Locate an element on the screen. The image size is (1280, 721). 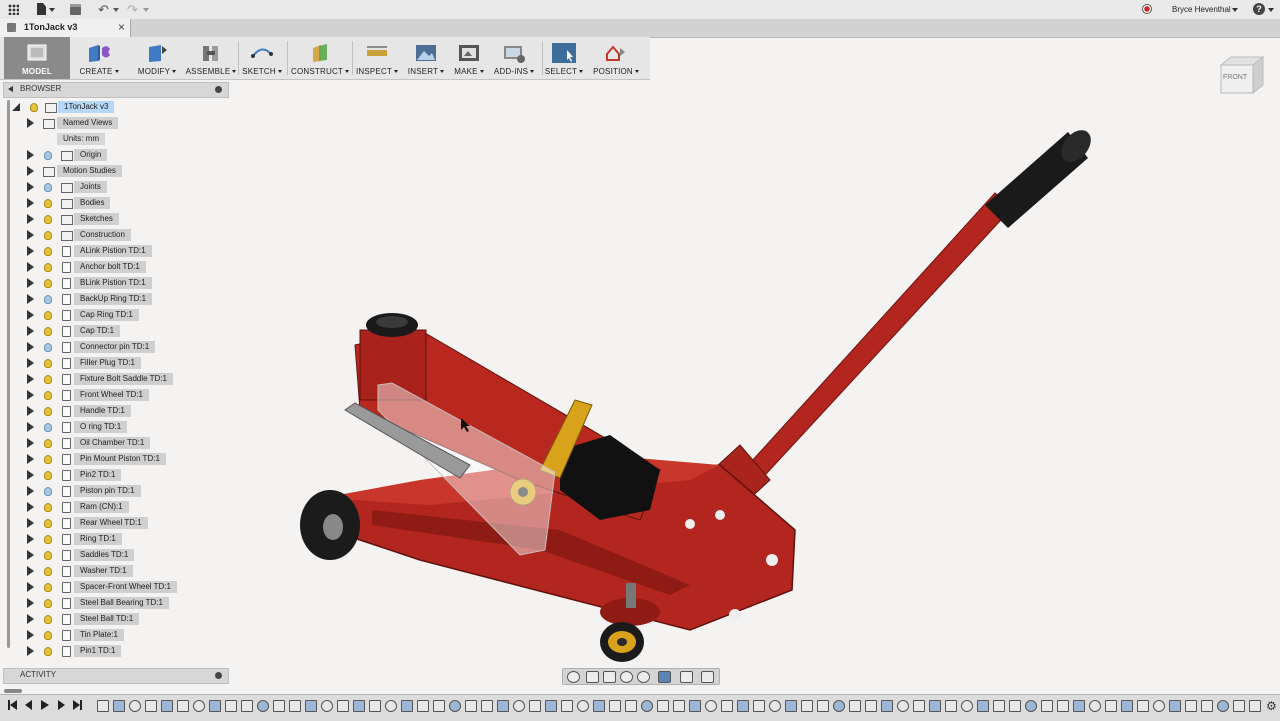
tree-item: Ram (CN):1 is located at coordinates (115, 507).